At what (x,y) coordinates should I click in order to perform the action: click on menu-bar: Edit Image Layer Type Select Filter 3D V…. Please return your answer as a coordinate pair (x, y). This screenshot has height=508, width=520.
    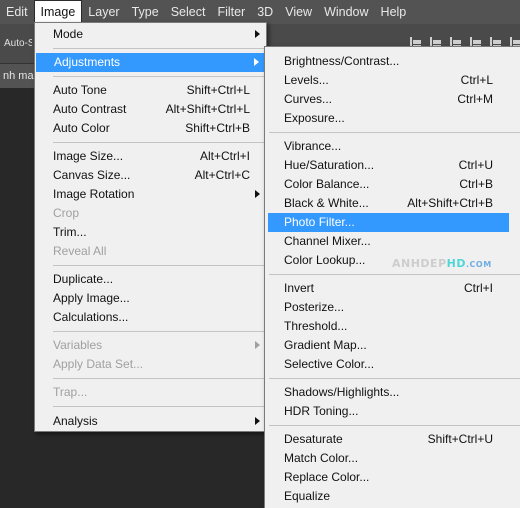
    Looking at the image, I should click on (260, 12).